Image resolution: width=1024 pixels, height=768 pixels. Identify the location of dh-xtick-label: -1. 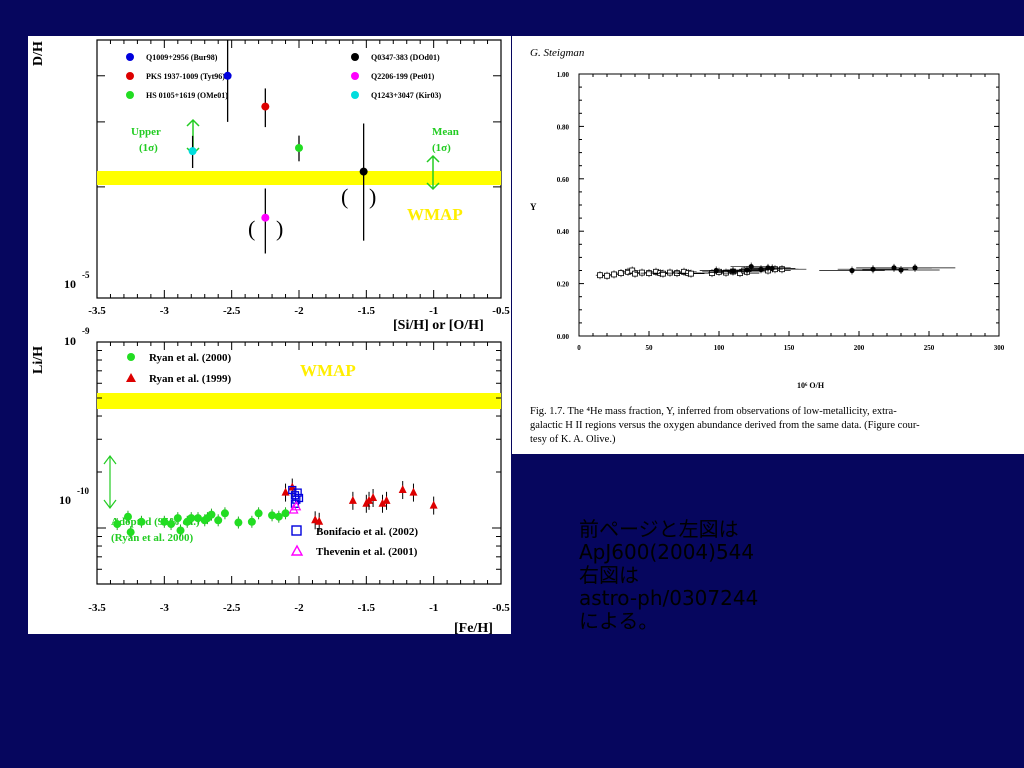
(433, 311).